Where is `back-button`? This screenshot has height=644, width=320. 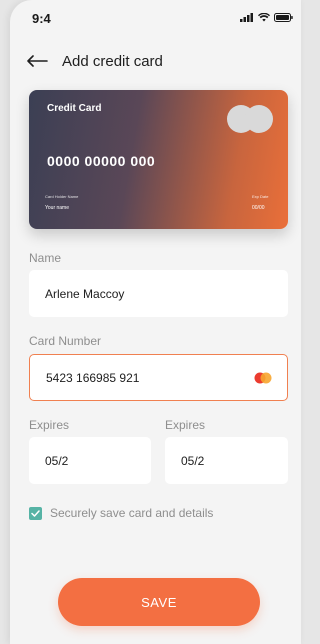
back-button is located at coordinates (38, 61).